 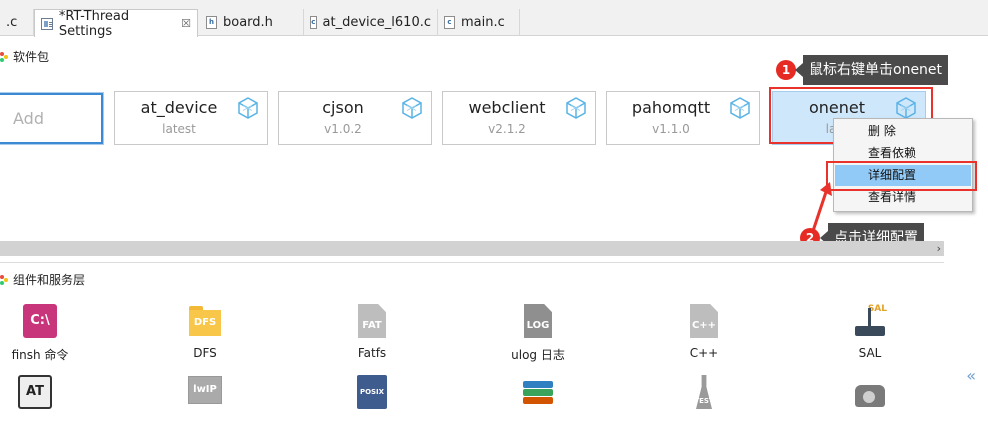 What do you see at coordinates (205, 321) in the screenshot?
I see `dfs-folder-icon` at bounding box center [205, 321].